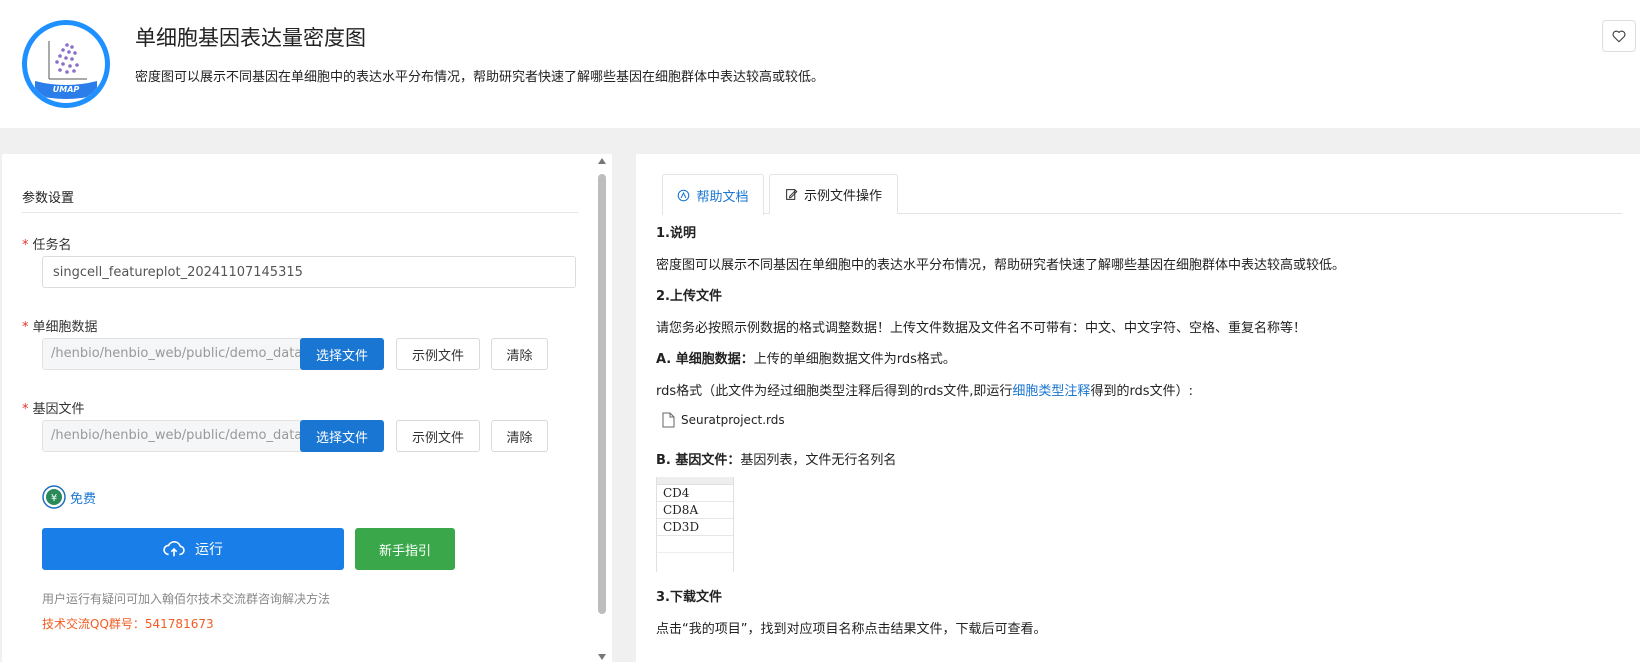  I want to click on gene-file-label: * 基因文件, so click(53, 407).